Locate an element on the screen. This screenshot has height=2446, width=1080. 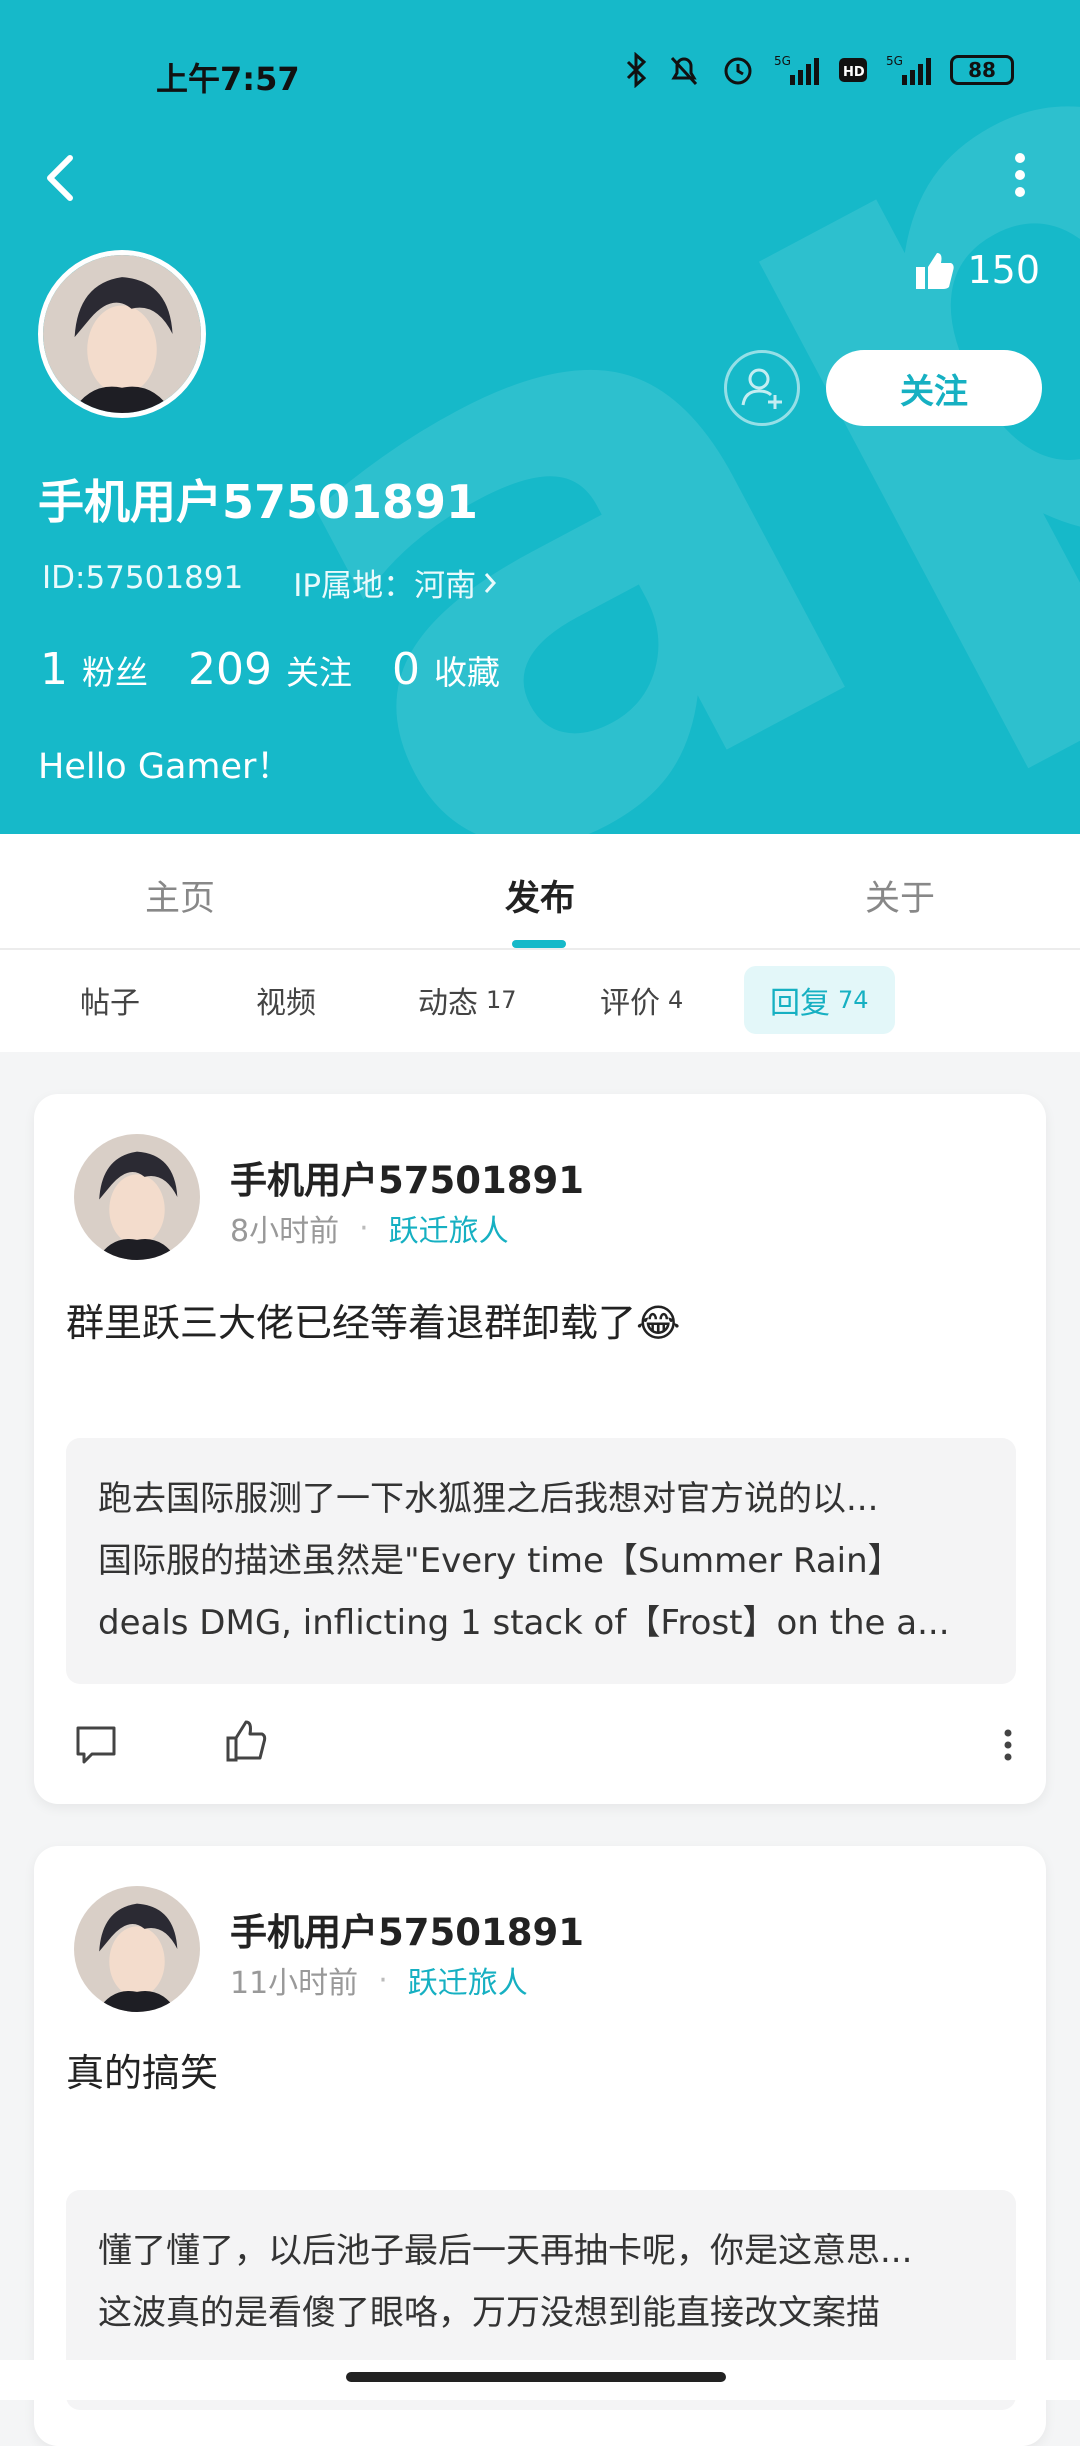
profile-bio: Hello Gamer！ is located at coordinates (165, 767).